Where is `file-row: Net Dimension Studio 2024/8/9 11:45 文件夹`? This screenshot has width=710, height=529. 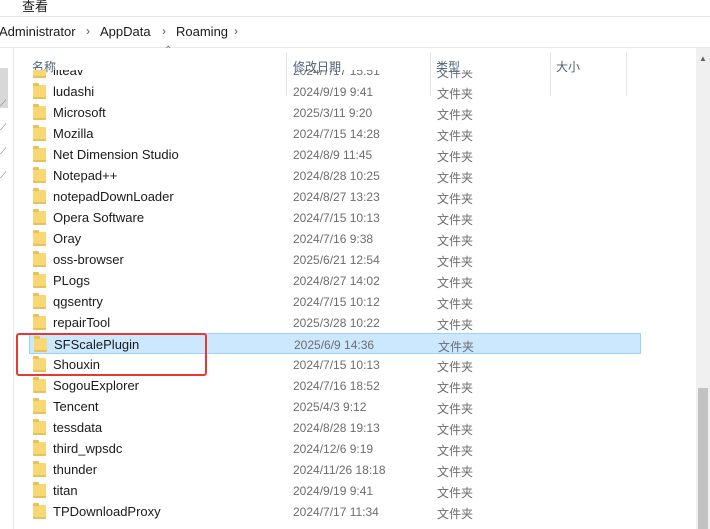 file-row: Net Dimension Studio 2024/8/9 11:45 文件夹 is located at coordinates (335, 154).